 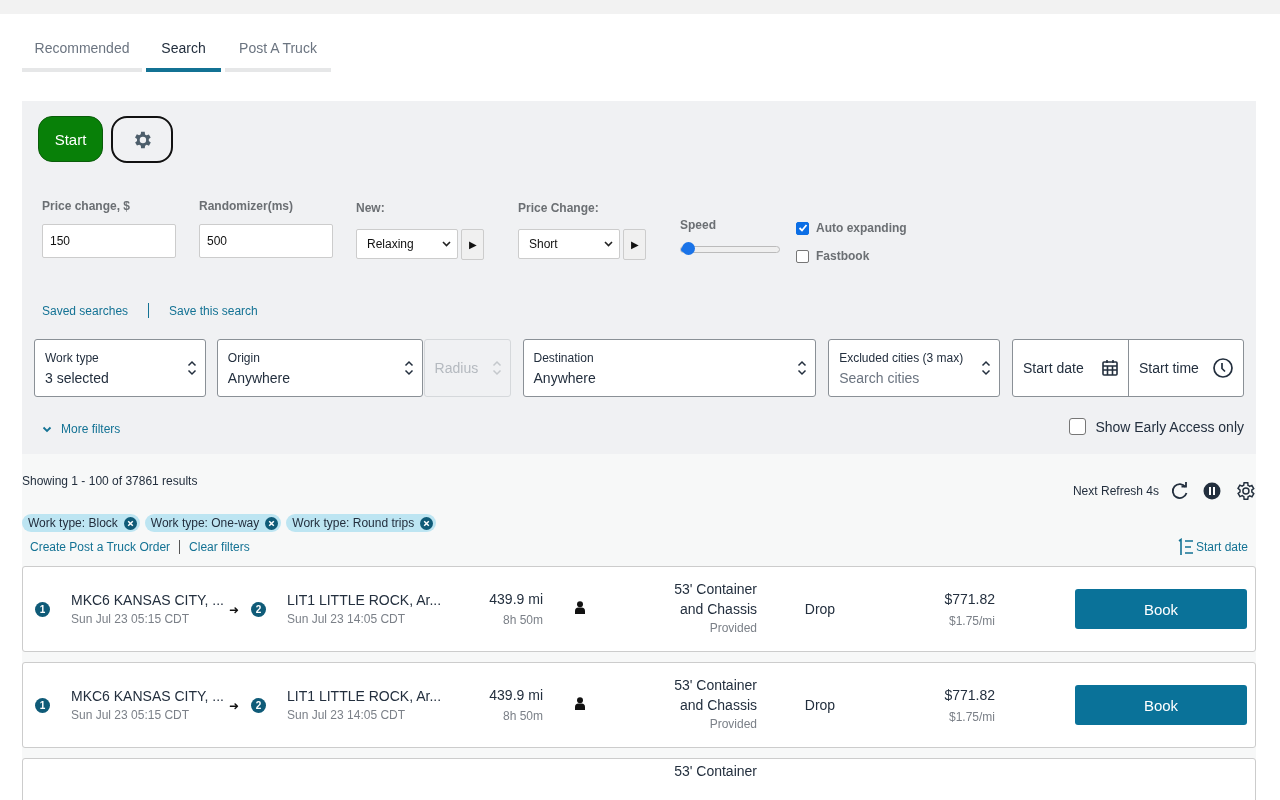 I want to click on filter-dropdown: Destination Anywhere, so click(x=669, y=368).